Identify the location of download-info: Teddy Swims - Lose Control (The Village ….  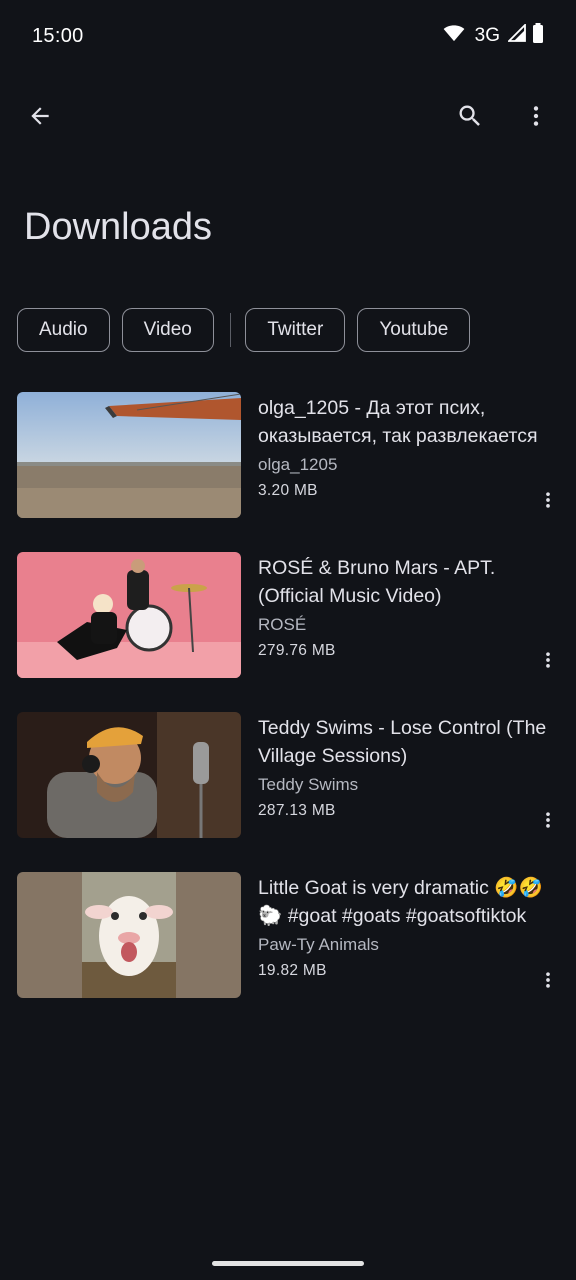
(403, 767).